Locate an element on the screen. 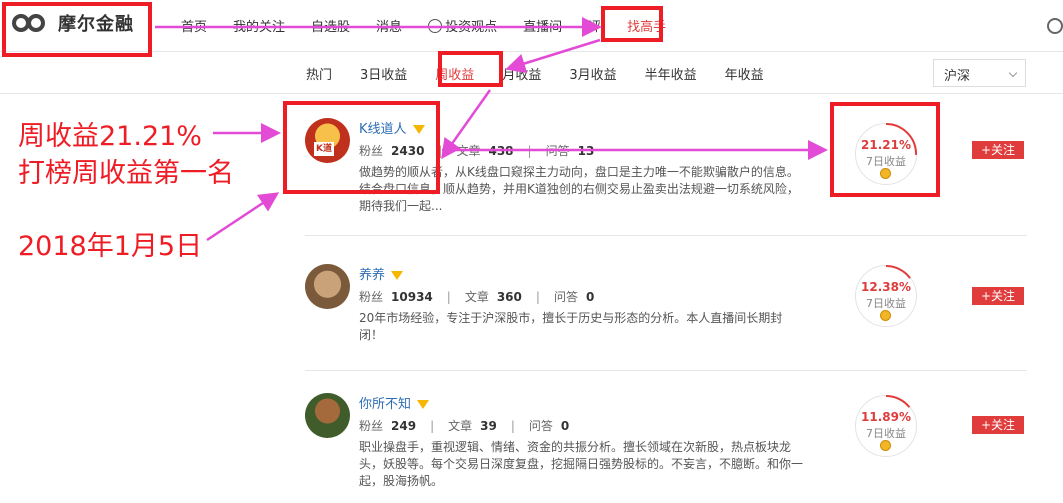 This screenshot has height=503, width=1063. tab-3month: 3月收益 is located at coordinates (592, 73).